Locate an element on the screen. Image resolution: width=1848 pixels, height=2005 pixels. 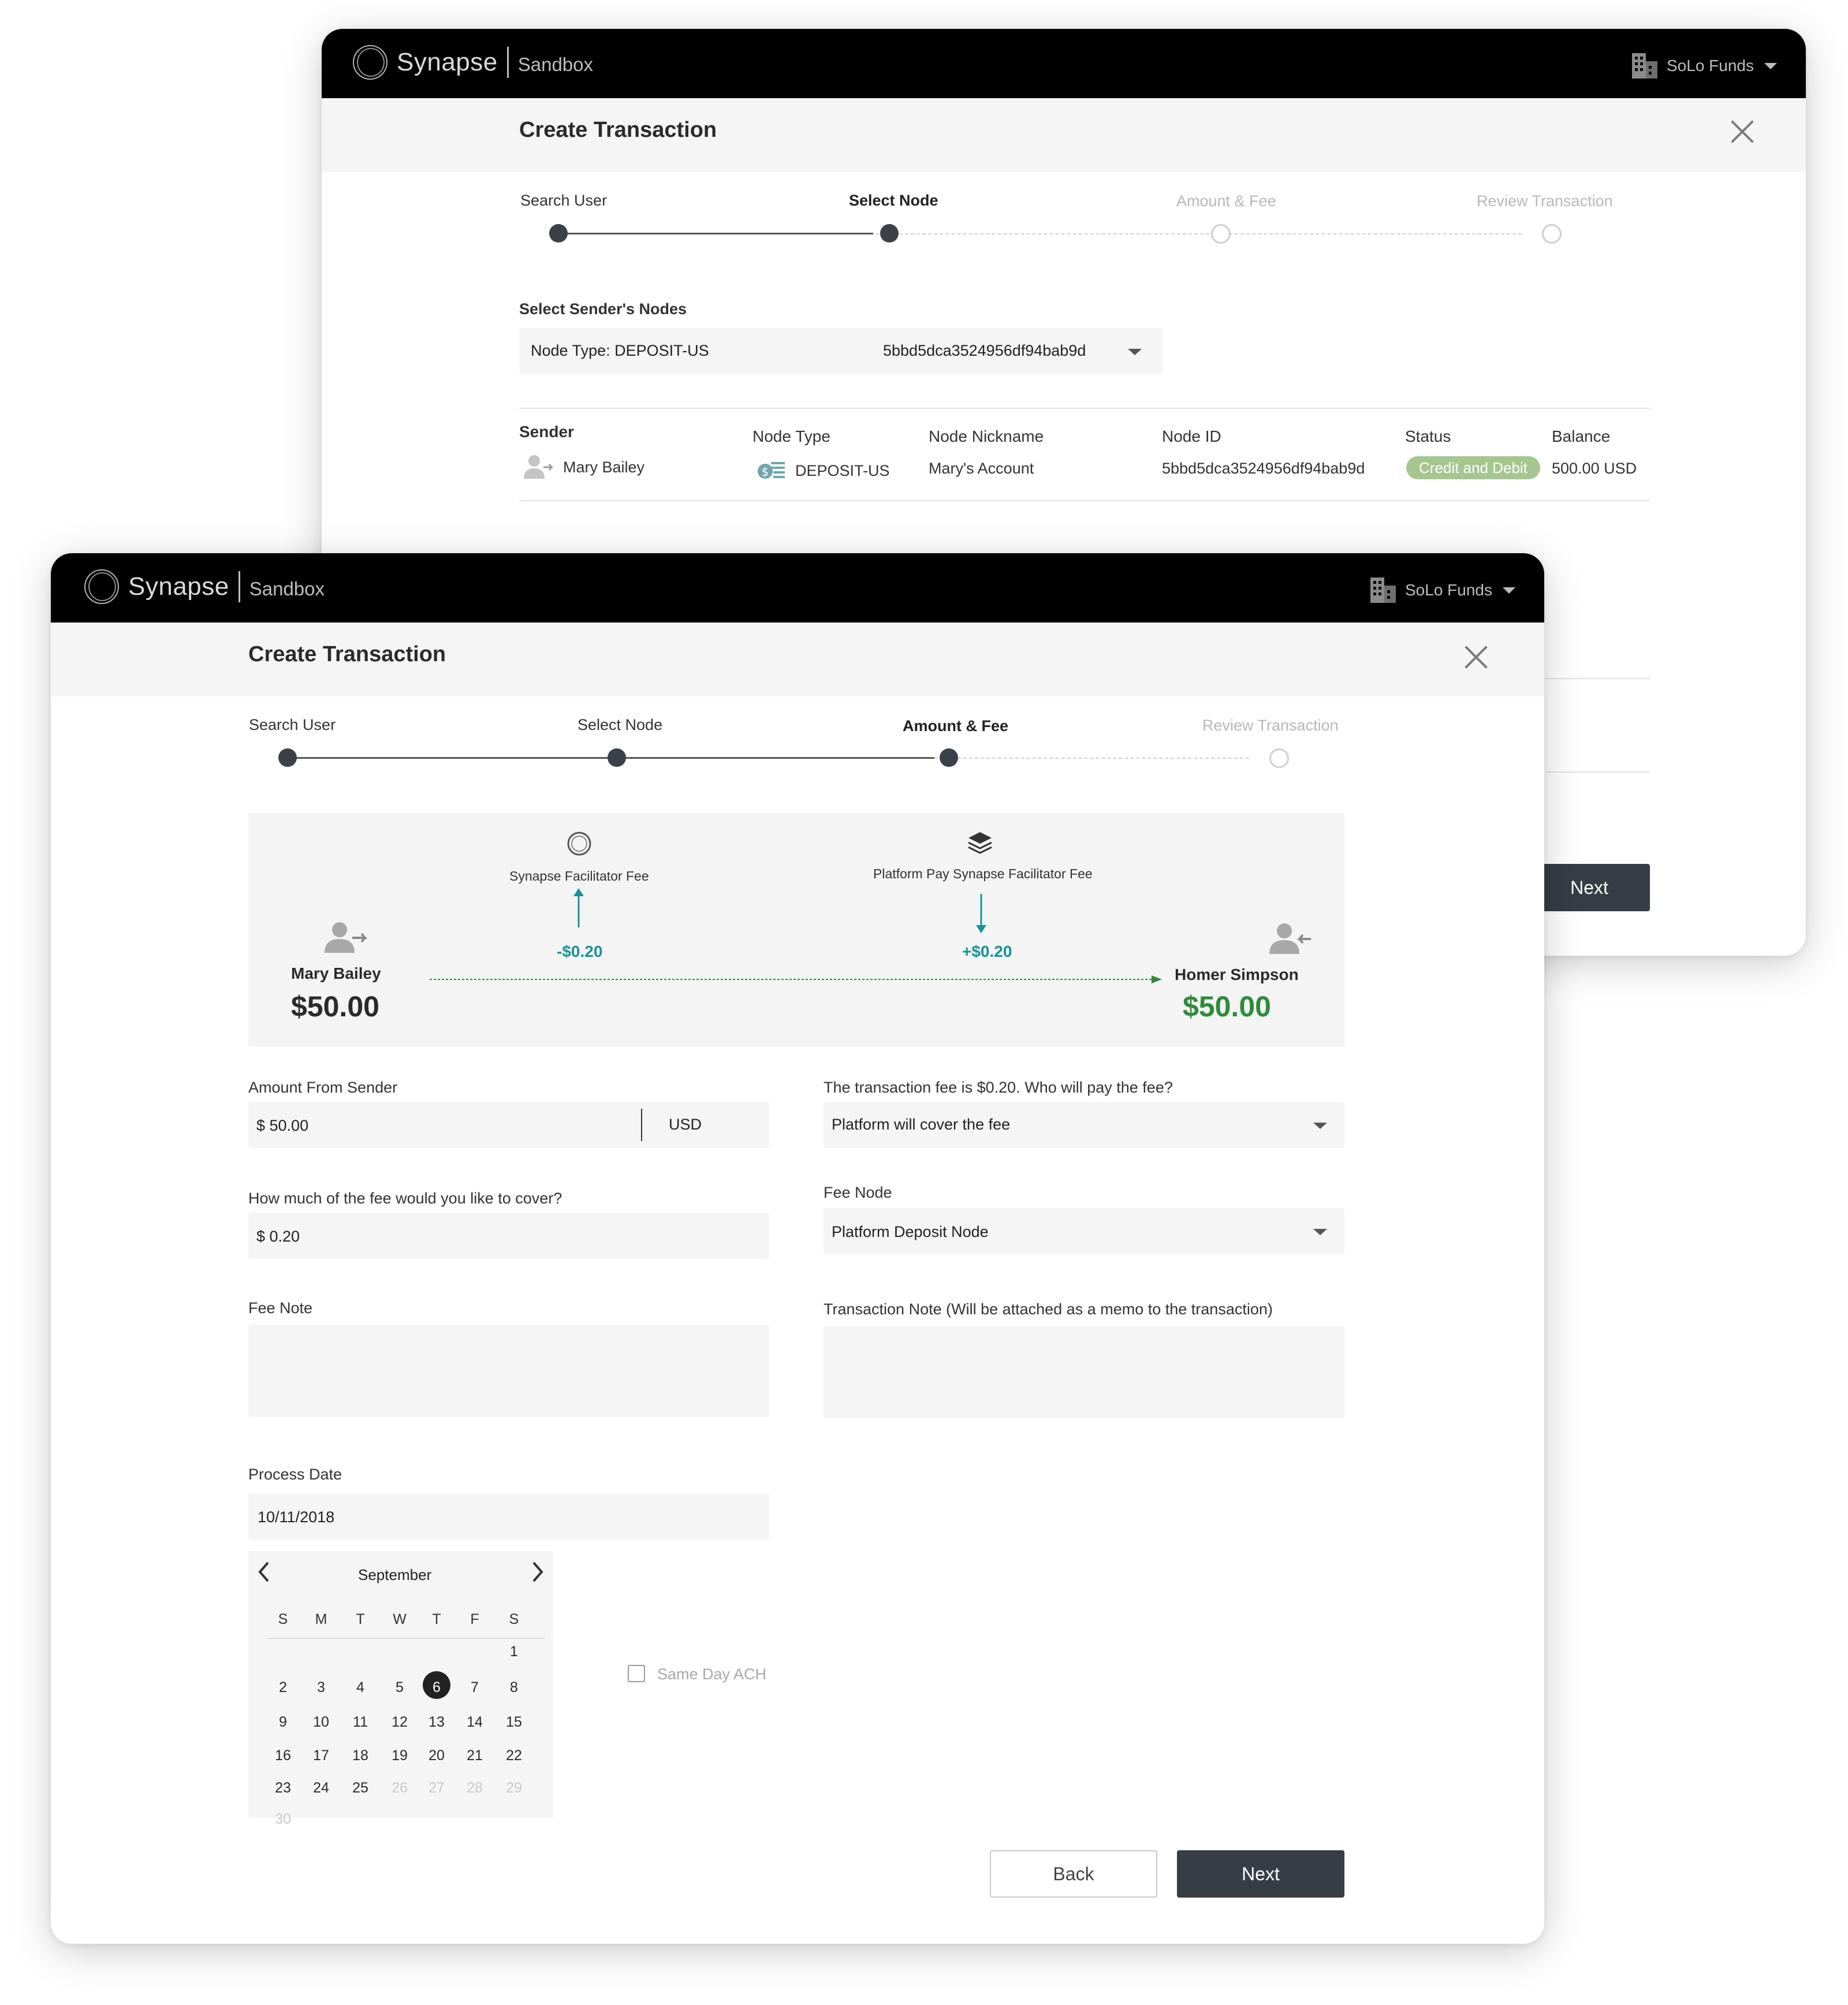
receiver-amount: $50.00 is located at coordinates (1227, 1006).